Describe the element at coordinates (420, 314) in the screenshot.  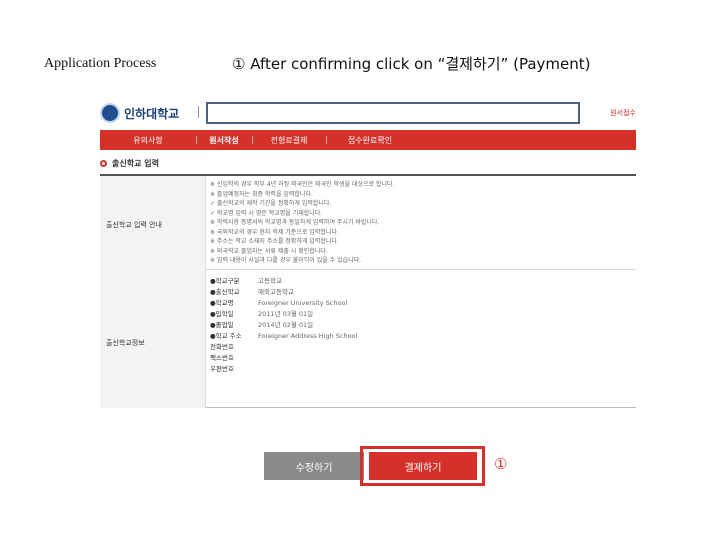
I see `field-row: ●입학일 2011년 03월 01일` at that location.